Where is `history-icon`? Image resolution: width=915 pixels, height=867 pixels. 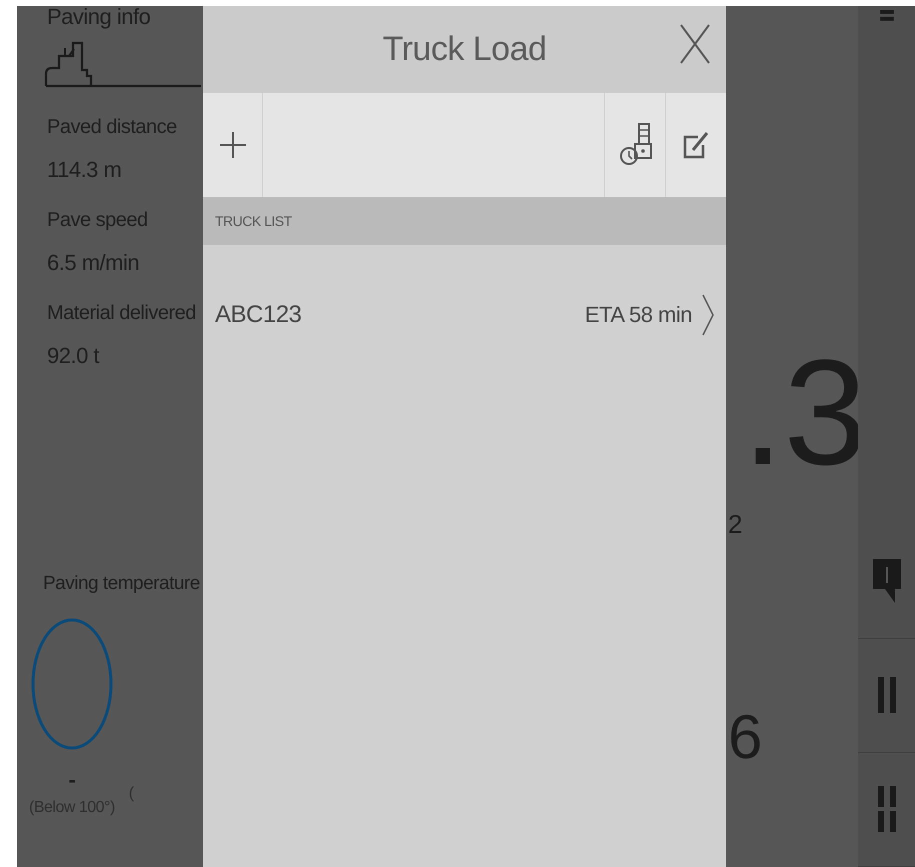
history-icon is located at coordinates (635, 145).